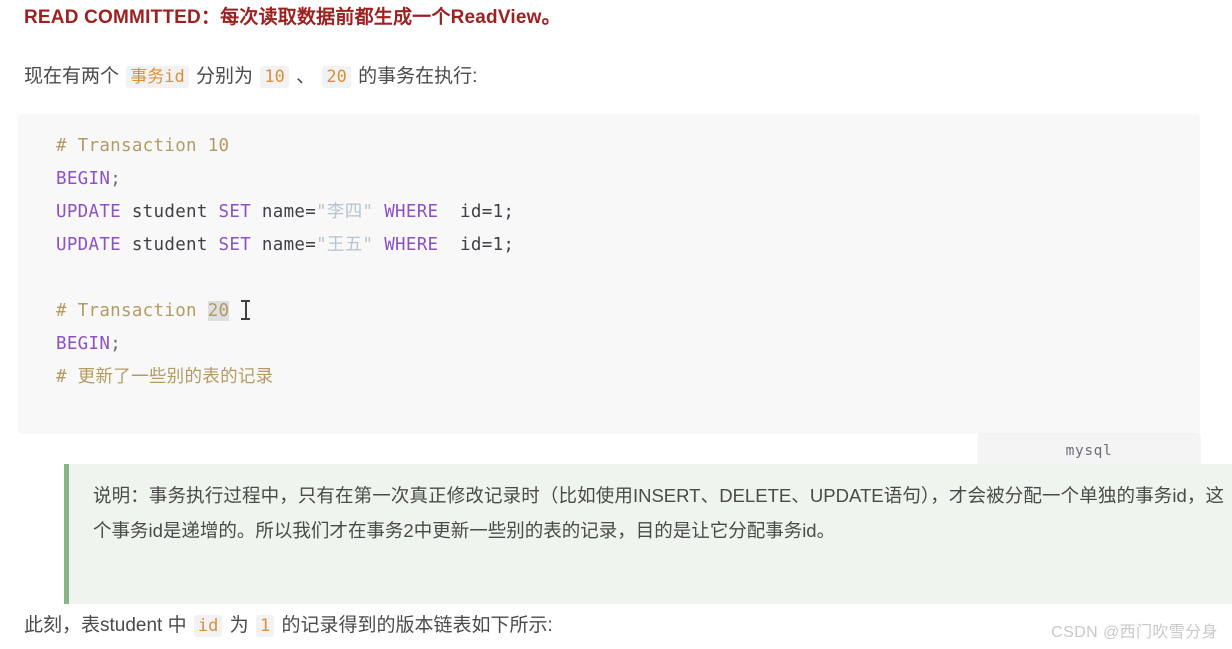 Image resolution: width=1232 pixels, height=649 pixels. I want to click on code-line: UPDATE student SET name="李四" WHERE id=1;, so click(628, 212).